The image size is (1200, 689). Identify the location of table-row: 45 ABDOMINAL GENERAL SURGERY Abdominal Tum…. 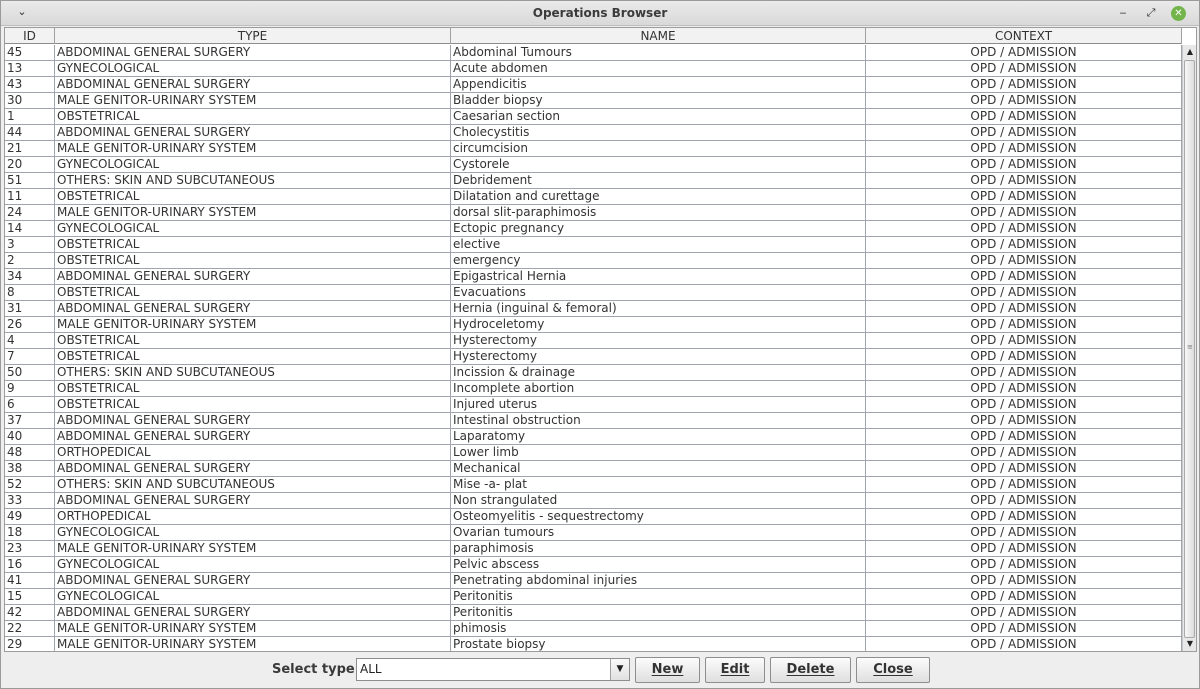
(593, 53).